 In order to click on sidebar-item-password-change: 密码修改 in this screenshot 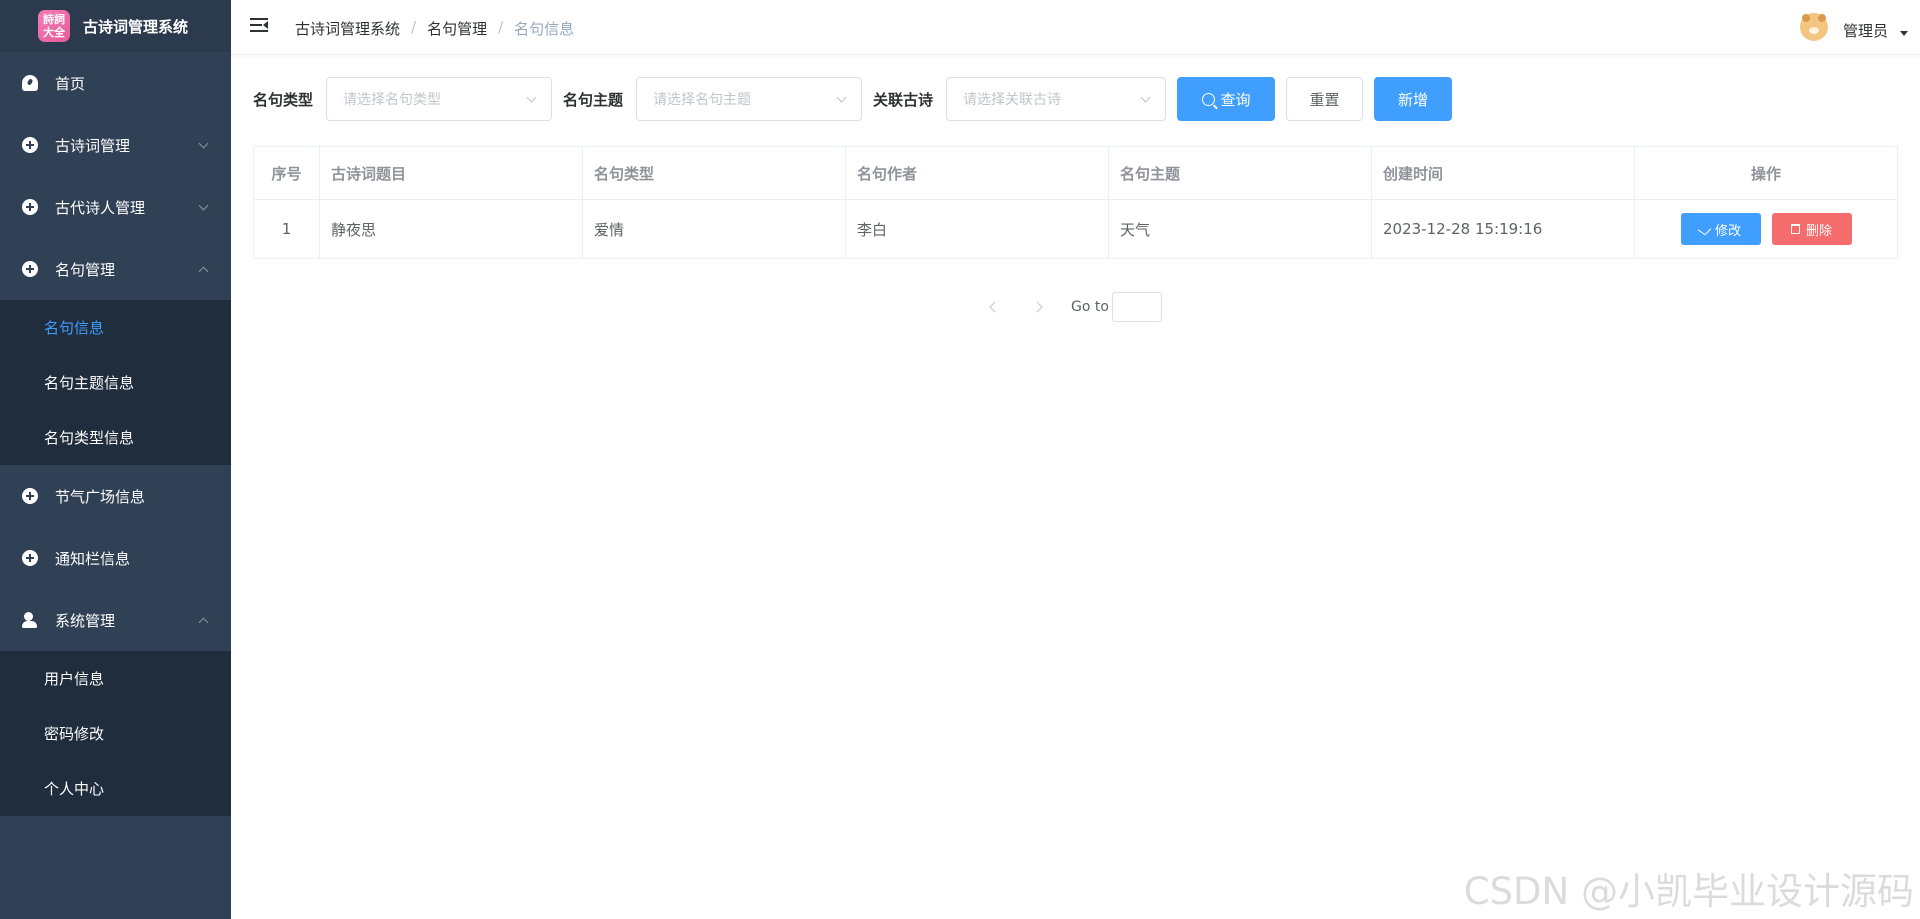, I will do `click(115, 733)`.